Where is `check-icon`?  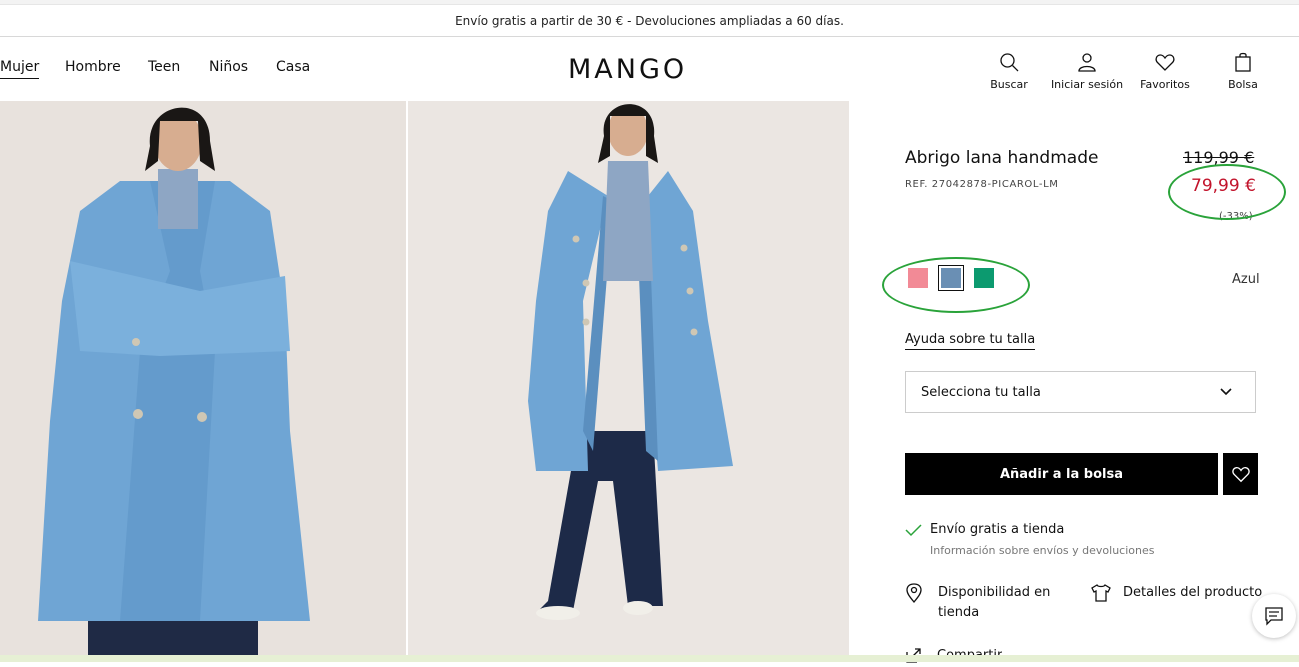 check-icon is located at coordinates (913, 529).